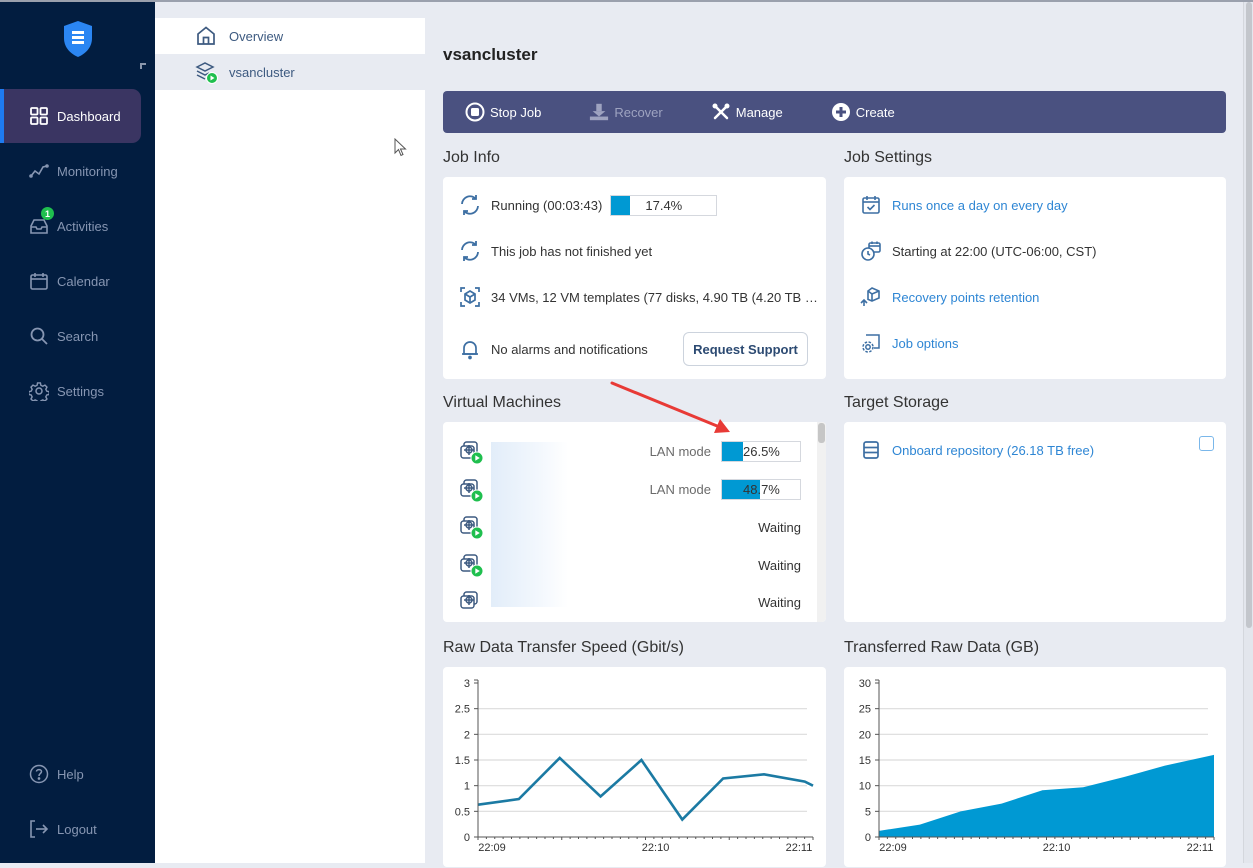 This screenshot has width=1253, height=868. Describe the element at coordinates (680, 489) in the screenshot. I see `vm-mode-label: LAN mode` at that location.